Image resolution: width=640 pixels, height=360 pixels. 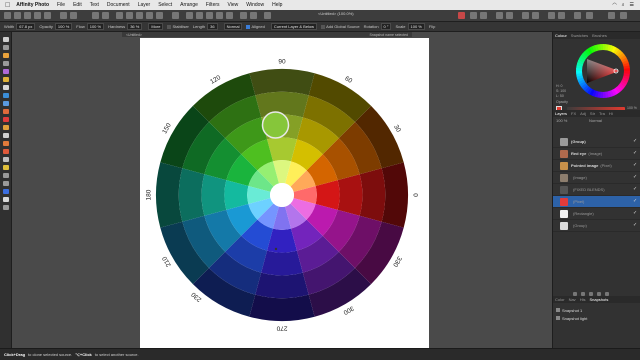 What do you see at coordinates (623, 5) in the screenshot?
I see `search-icon: ⌕` at bounding box center [623, 5].